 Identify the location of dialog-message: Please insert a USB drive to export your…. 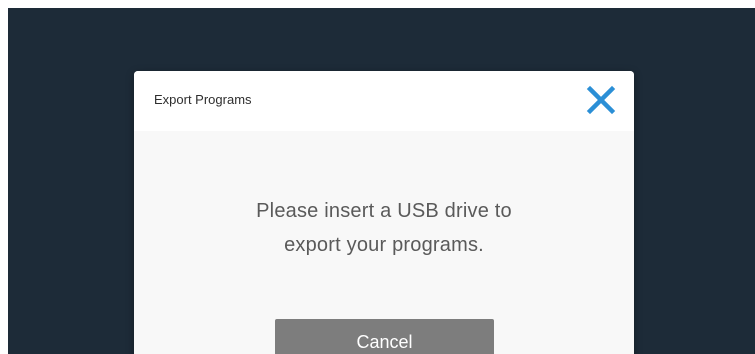
(384, 228).